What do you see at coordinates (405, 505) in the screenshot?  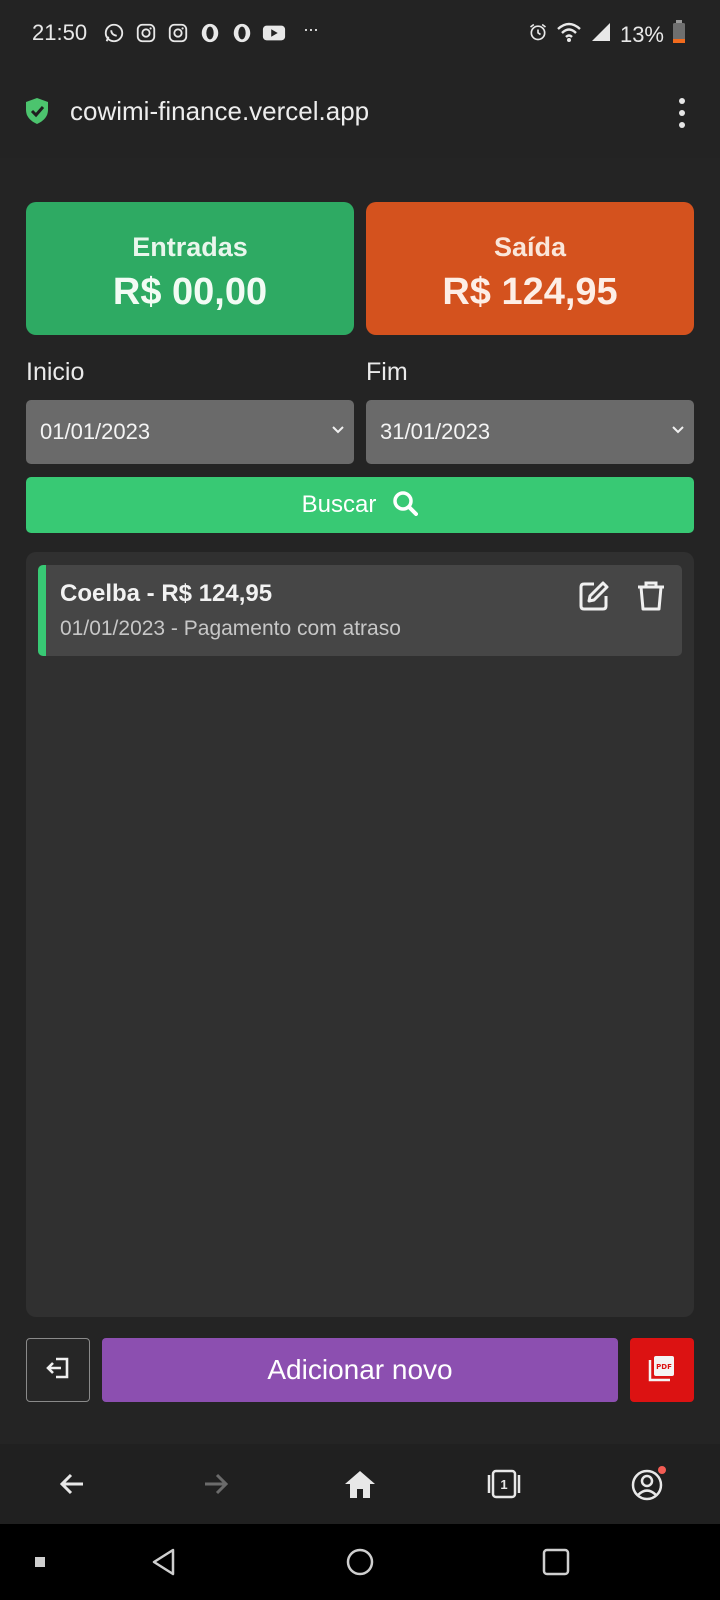 I see `search-icon` at bounding box center [405, 505].